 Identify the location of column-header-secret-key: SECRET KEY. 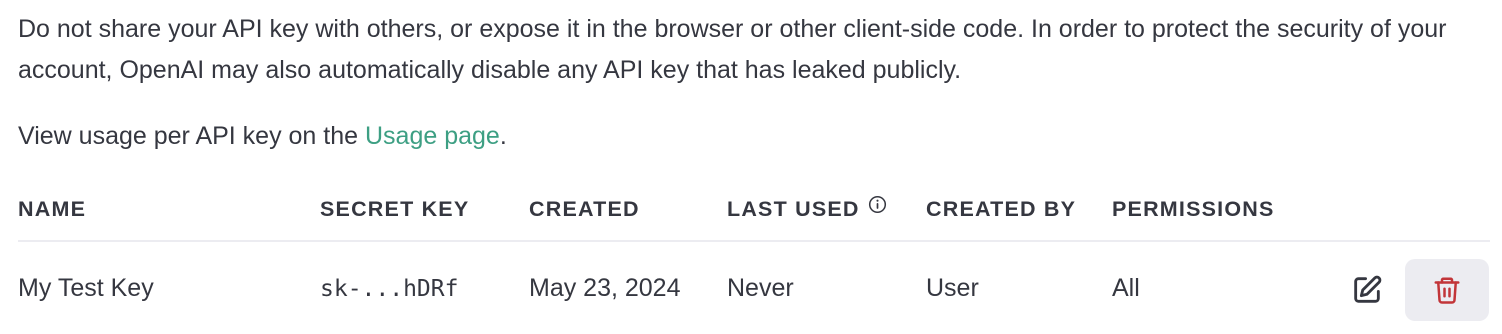
(395, 209).